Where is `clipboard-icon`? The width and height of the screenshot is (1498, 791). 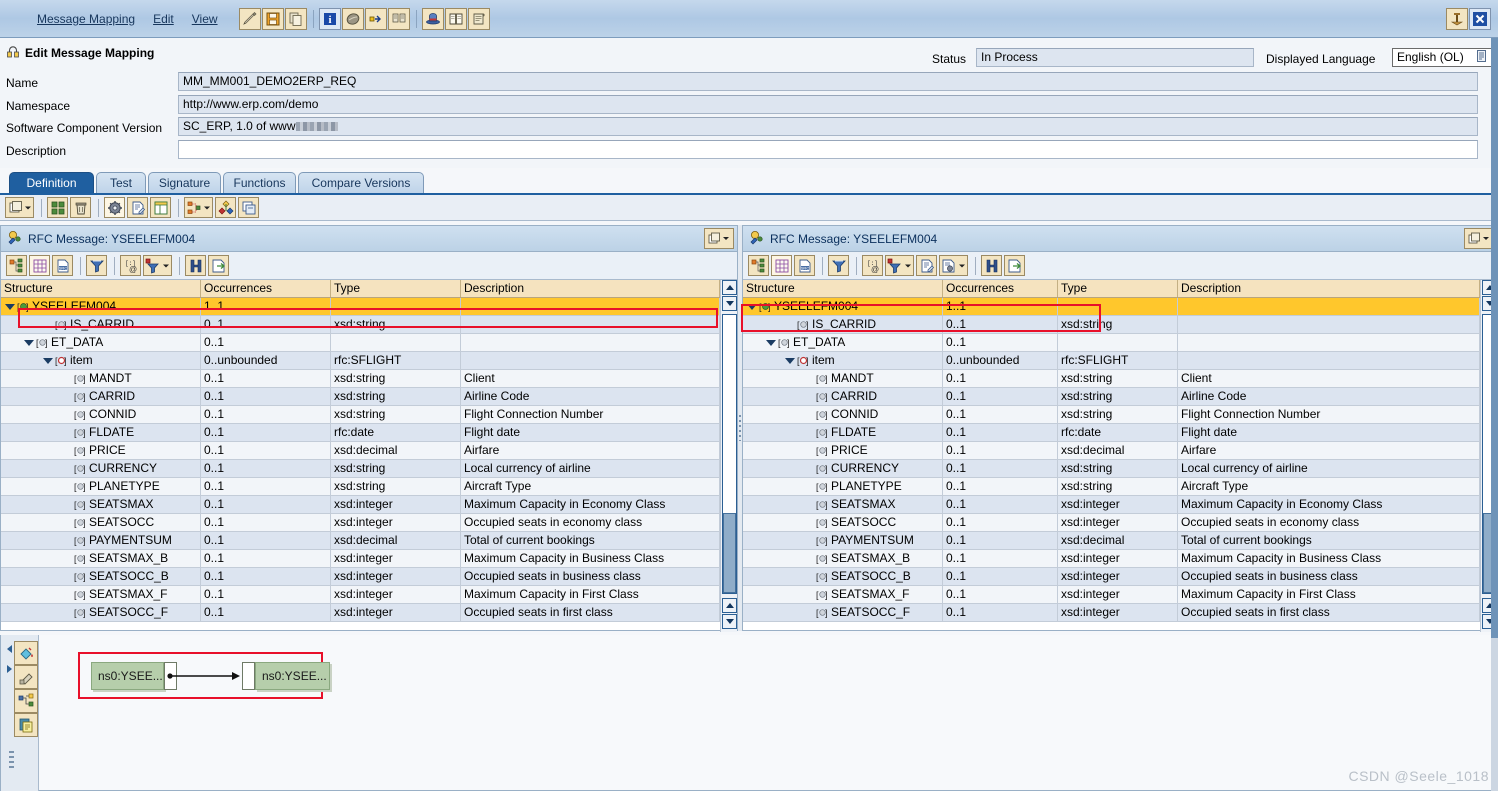 clipboard-icon is located at coordinates (26, 725).